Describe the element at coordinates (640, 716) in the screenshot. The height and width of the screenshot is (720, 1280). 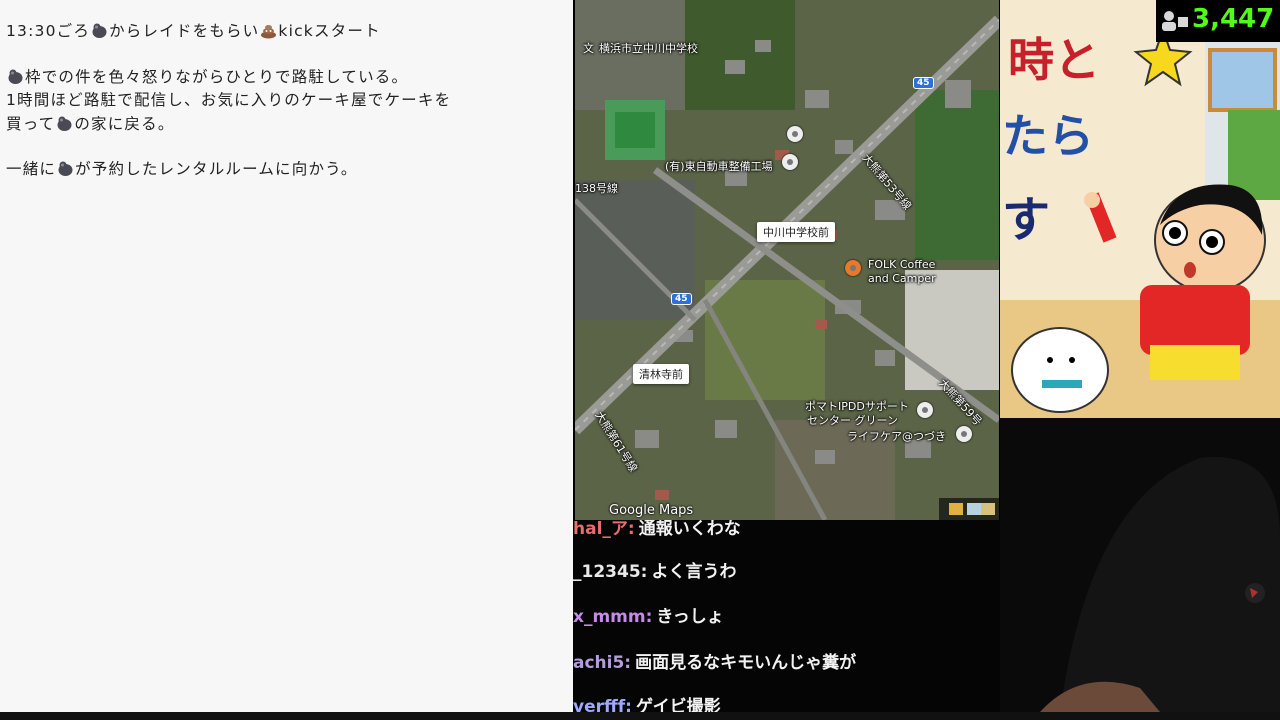
I see `bottom-strip` at that location.